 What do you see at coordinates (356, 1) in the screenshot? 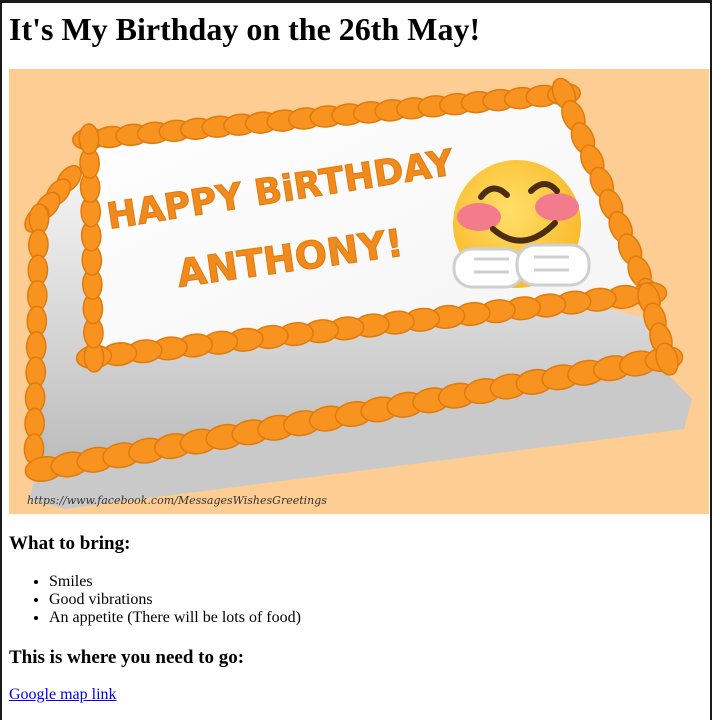
I see `window-top-border` at bounding box center [356, 1].